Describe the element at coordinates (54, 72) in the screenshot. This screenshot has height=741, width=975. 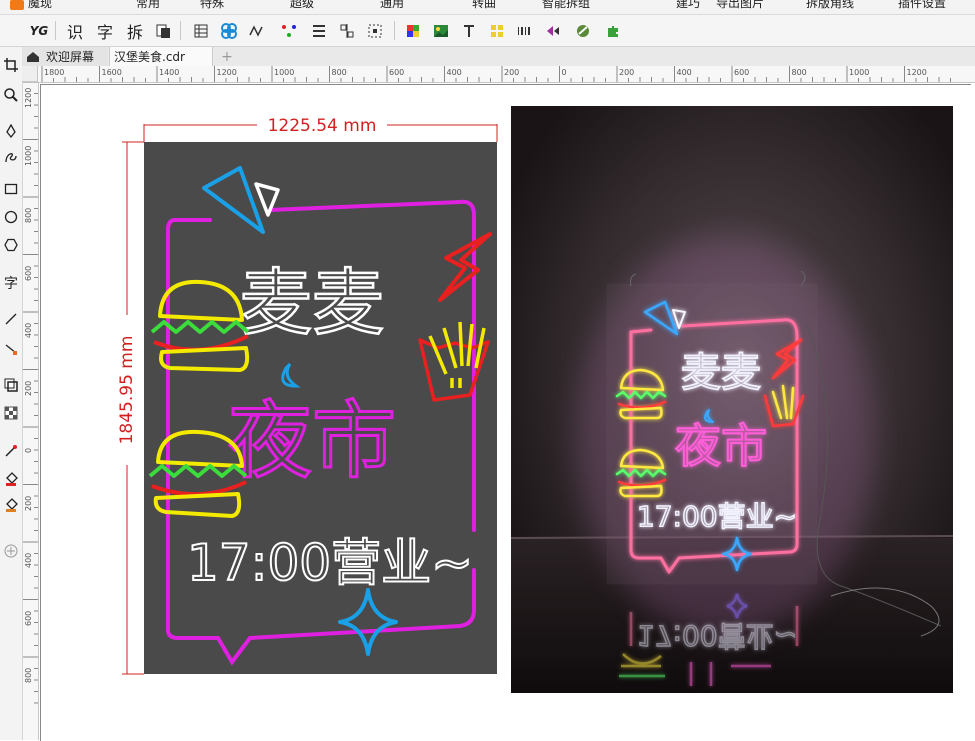
I see `ruler-tick-label: 1800` at that location.